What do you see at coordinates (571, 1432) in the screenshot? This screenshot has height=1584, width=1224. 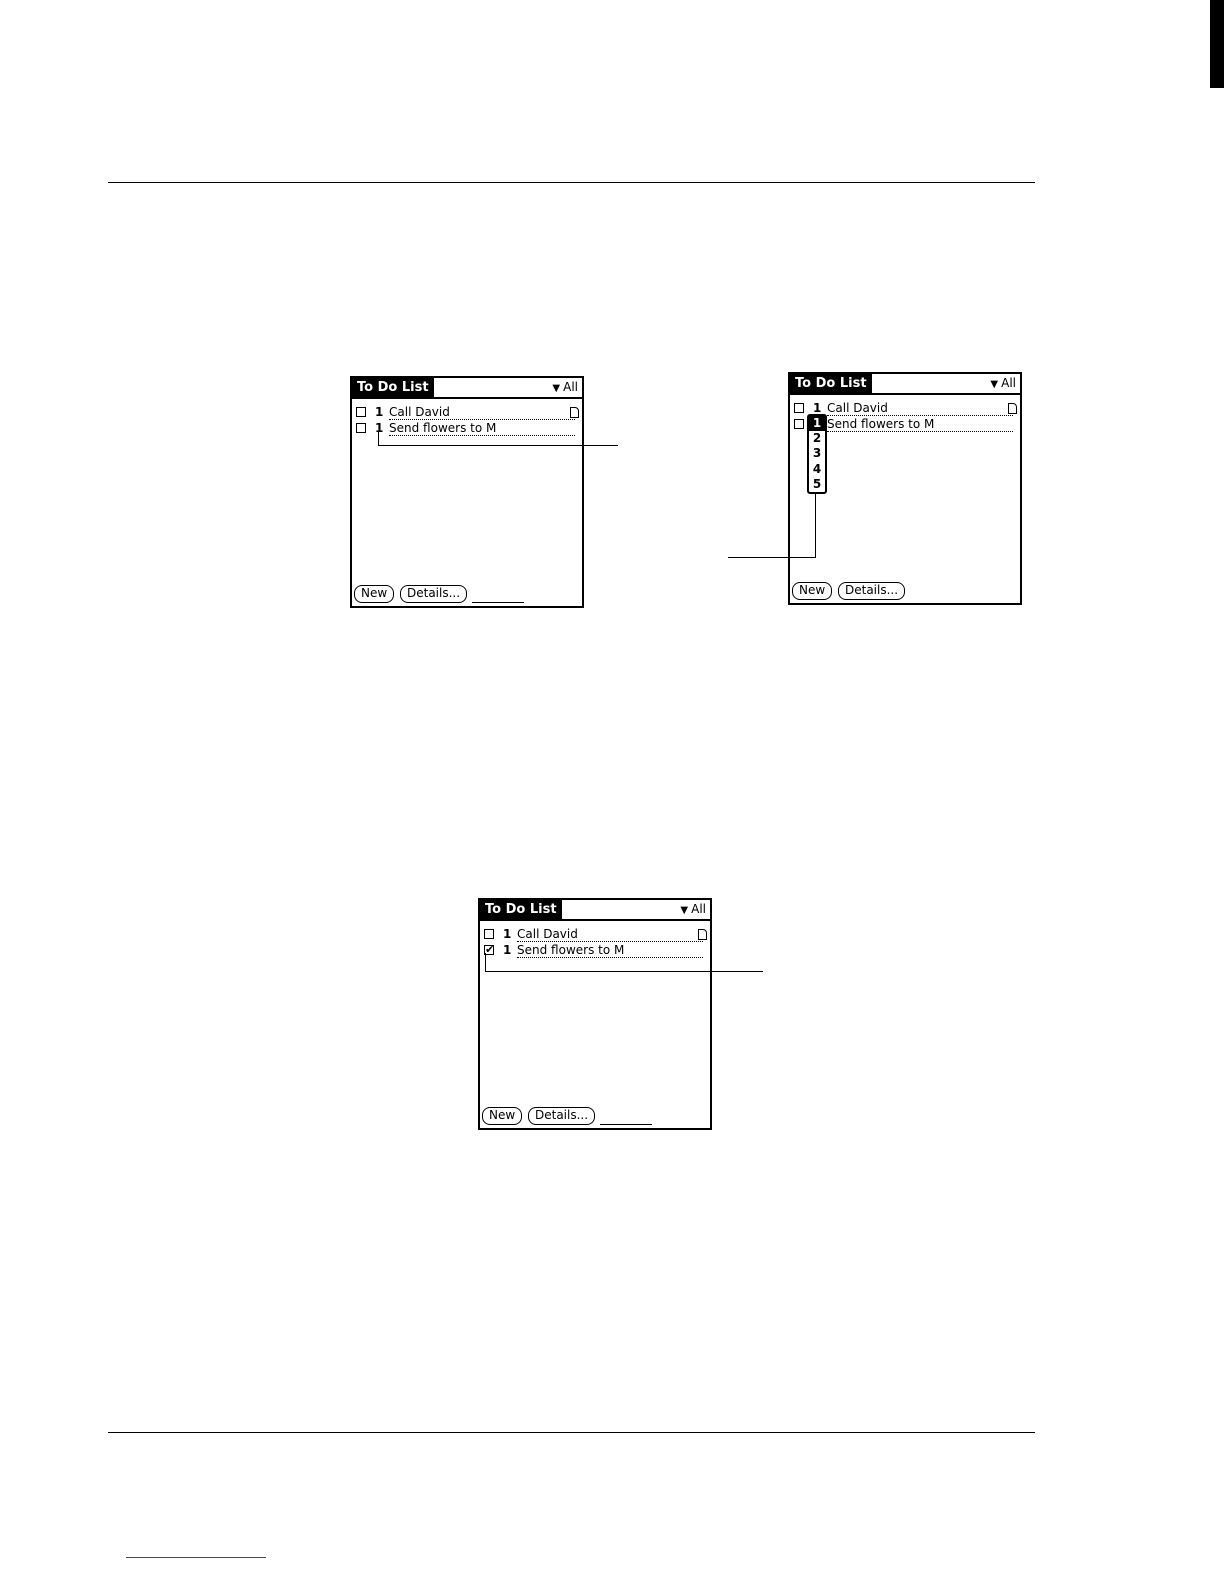 I see `footer-rule` at bounding box center [571, 1432].